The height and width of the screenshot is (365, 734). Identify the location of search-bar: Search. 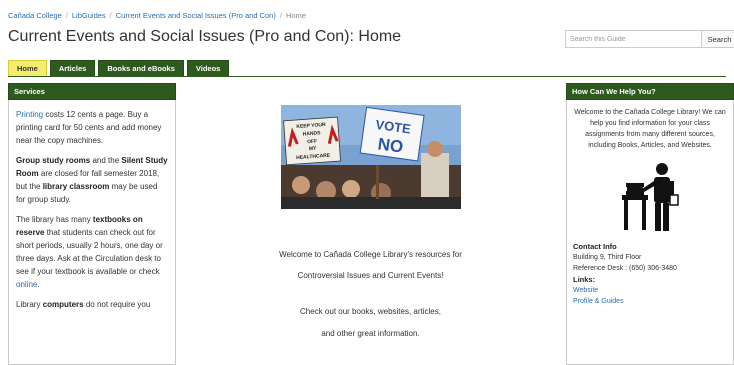
(649, 39).